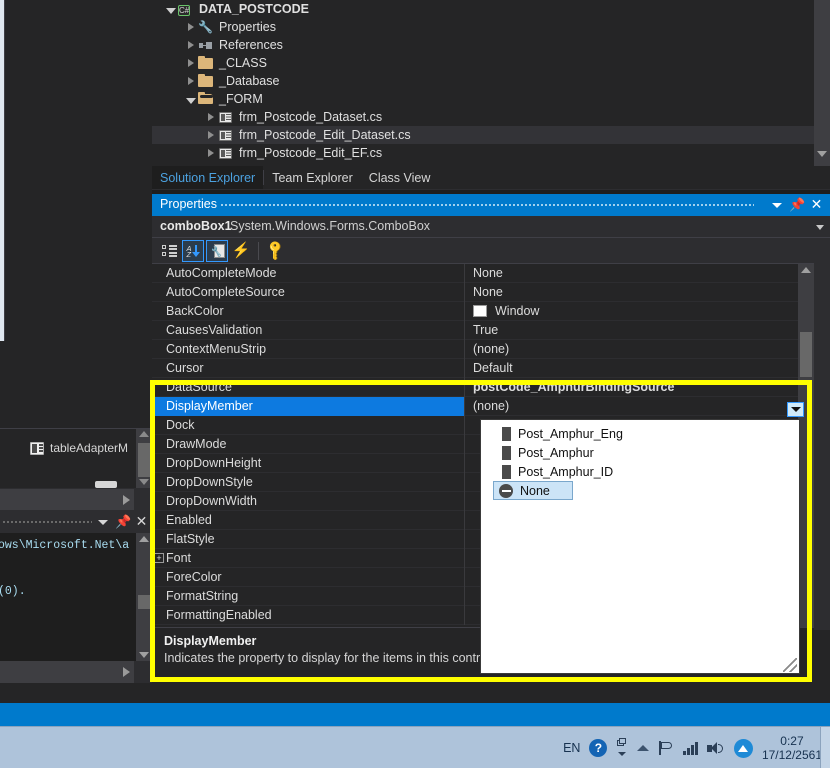 The height and width of the screenshot is (768, 830). I want to click on dropdown-item: None, so click(533, 490).